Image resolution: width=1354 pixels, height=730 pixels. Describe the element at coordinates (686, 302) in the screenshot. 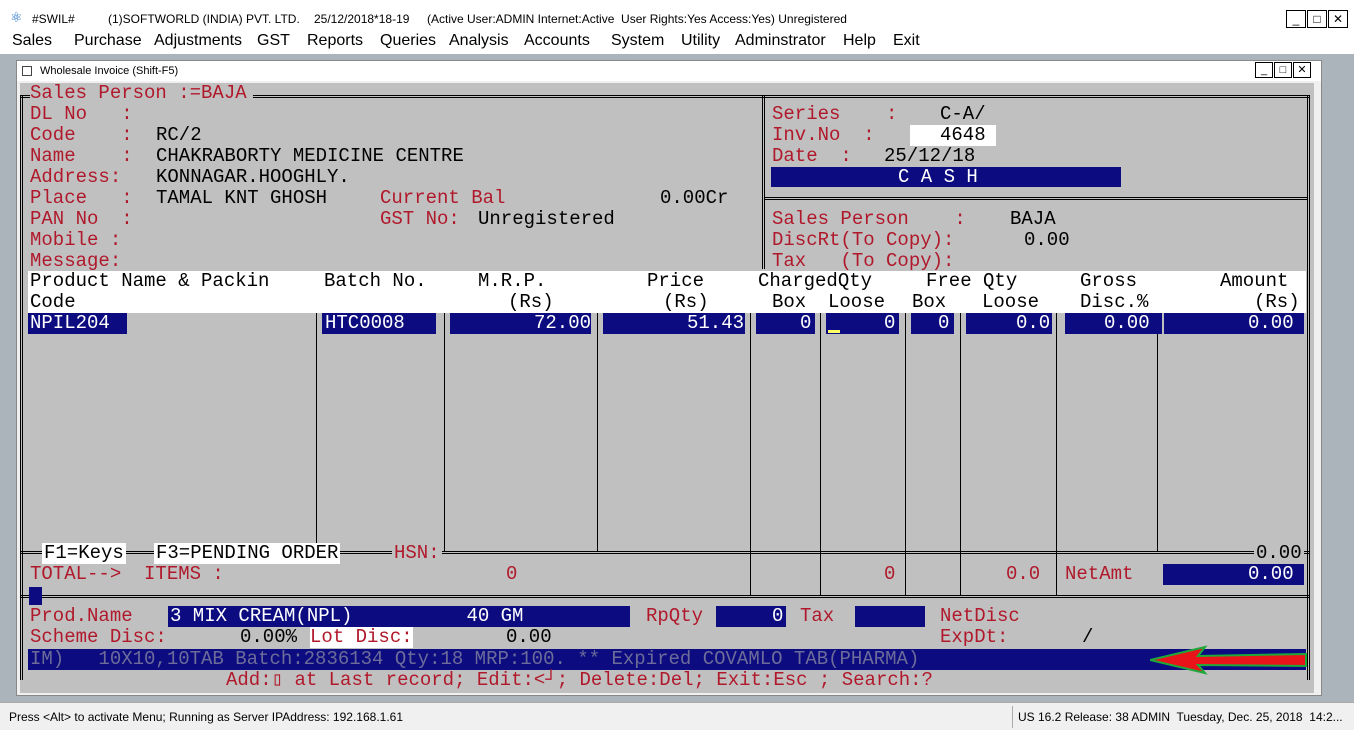

I see `col-price-unit: (Rs)` at that location.